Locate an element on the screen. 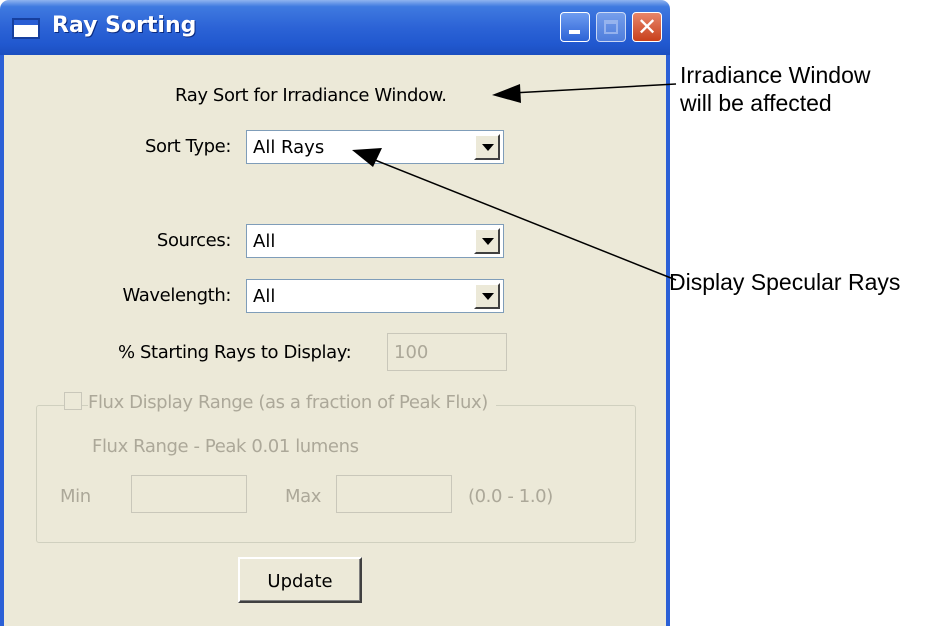 This screenshot has width=946, height=626. specular-arrowhead is located at coordinates (367, 157).